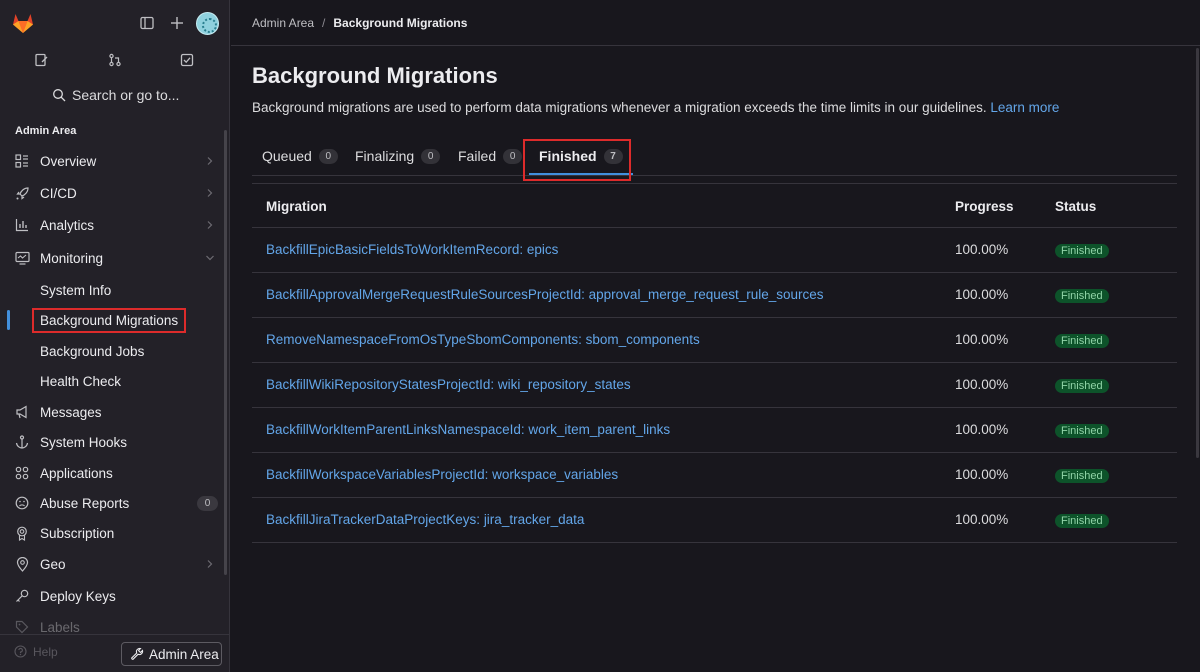 Image resolution: width=1200 pixels, height=672 pixels. I want to click on sidebar-item-label: Overview, so click(68, 161).